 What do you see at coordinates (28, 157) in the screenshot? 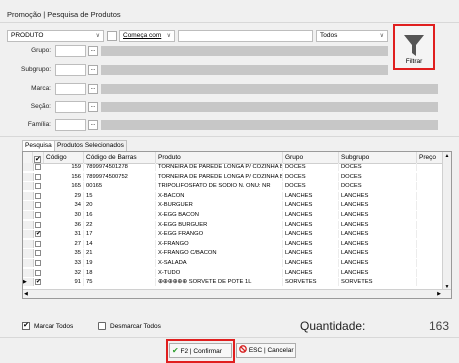
I see `header-indicator` at bounding box center [28, 157].